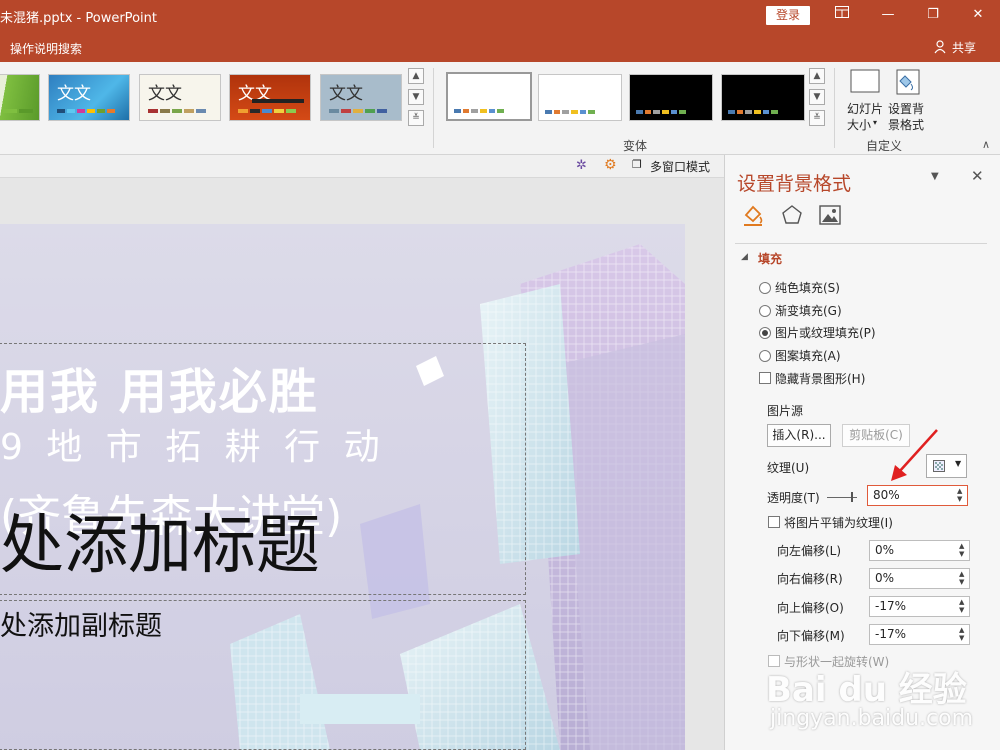 The height and width of the screenshot is (750, 1000). I want to click on variants-more-icon: ≚, so click(817, 118).